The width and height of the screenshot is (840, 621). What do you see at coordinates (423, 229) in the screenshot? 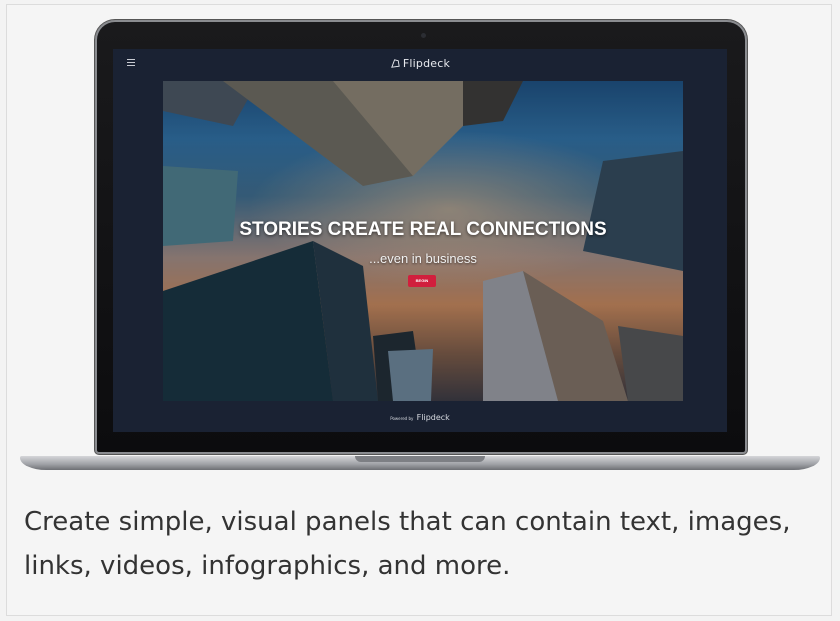
I see `hero-title: STORIES CREATE REAL CONNECTIONS` at bounding box center [423, 229].